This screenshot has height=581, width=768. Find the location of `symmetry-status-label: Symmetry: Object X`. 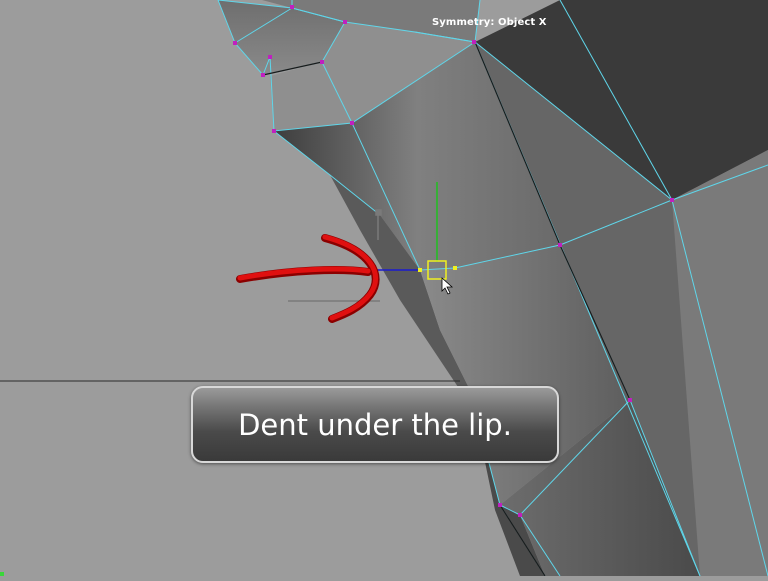

symmetry-status-label: Symmetry: Object X is located at coordinates (489, 22).